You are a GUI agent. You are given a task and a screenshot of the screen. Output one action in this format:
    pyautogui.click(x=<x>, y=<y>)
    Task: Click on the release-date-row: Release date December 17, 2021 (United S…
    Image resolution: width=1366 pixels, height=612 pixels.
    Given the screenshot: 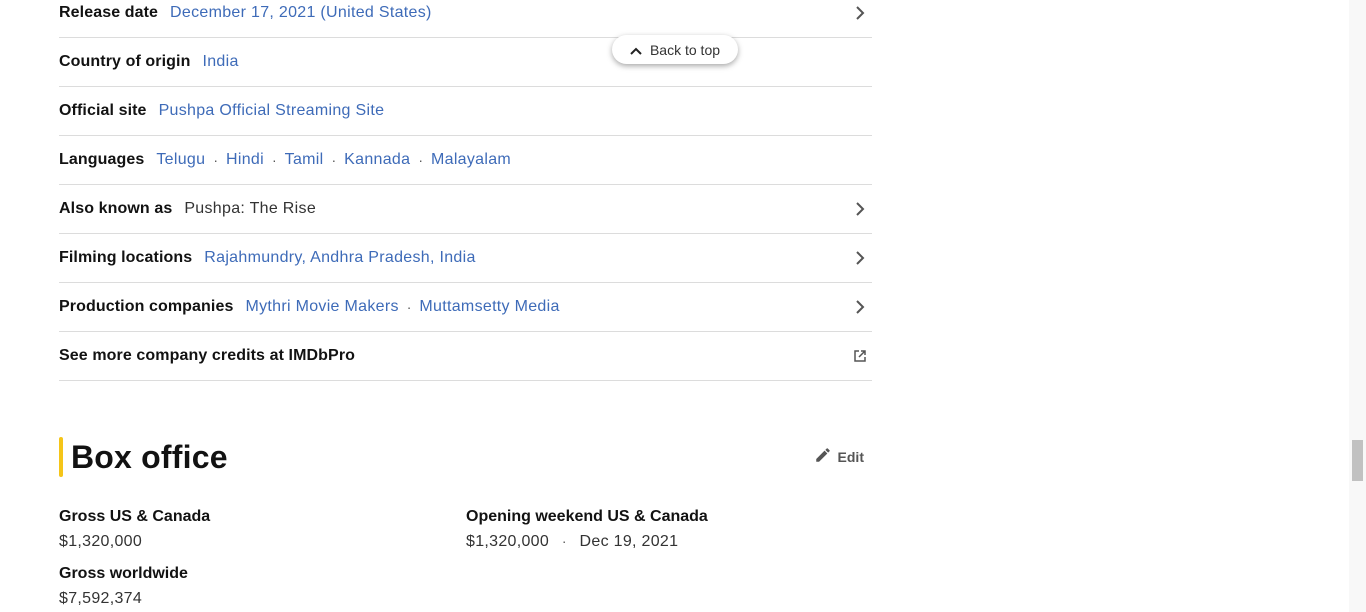 What is the action you would take?
    pyautogui.click(x=465, y=19)
    